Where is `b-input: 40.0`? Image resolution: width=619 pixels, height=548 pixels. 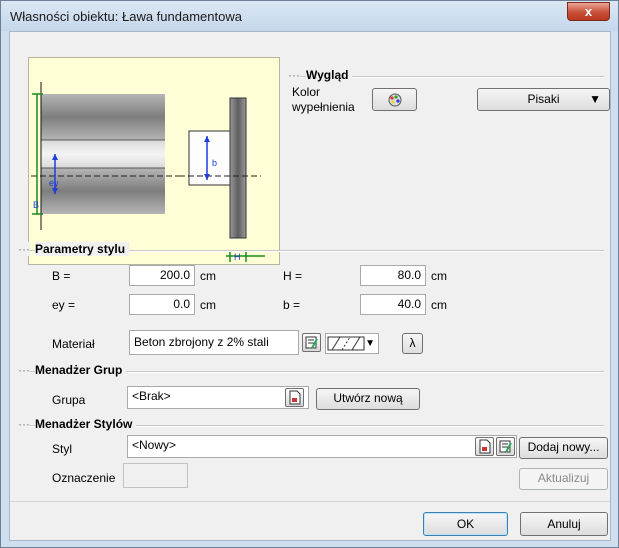
b-input: 40.0 is located at coordinates (393, 304).